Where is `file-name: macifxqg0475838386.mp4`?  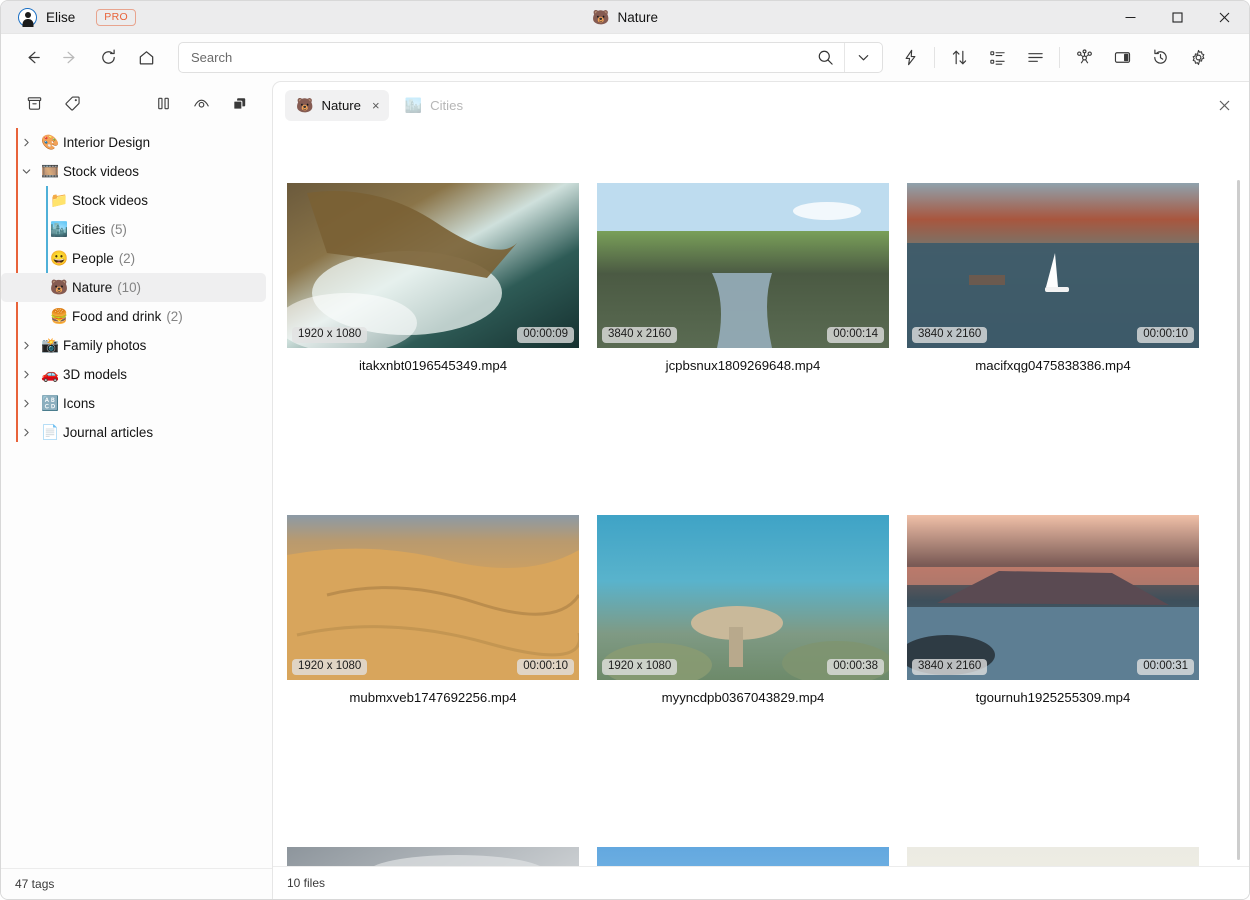 file-name: macifxqg0475838386.mp4 is located at coordinates (1053, 365).